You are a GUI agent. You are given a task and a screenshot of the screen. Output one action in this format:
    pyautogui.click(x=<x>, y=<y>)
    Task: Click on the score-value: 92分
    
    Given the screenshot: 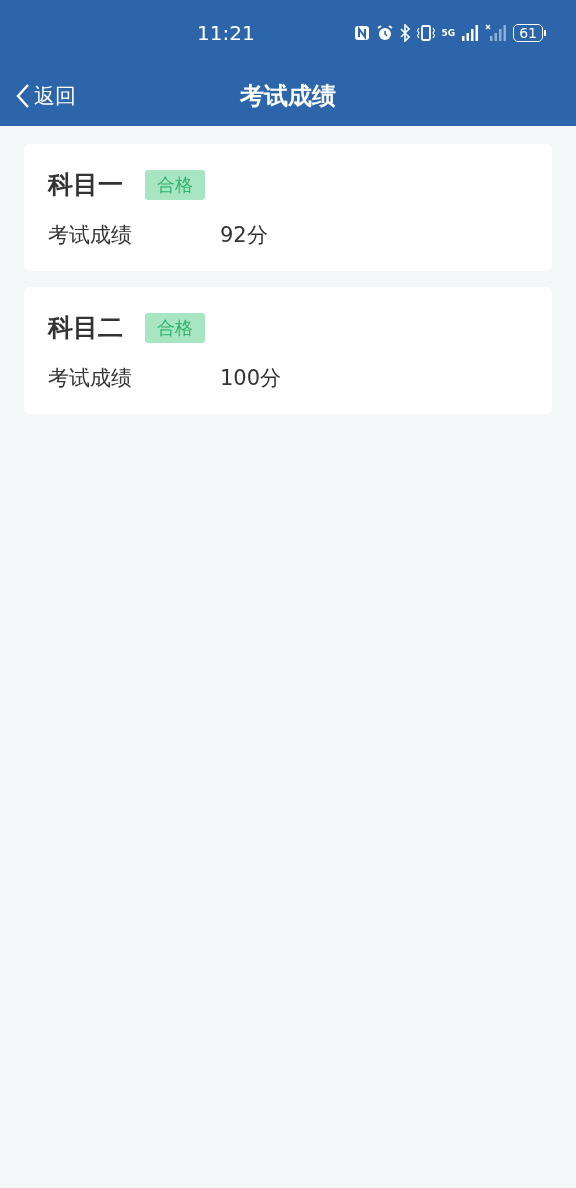 What is the action you would take?
    pyautogui.click(x=244, y=235)
    